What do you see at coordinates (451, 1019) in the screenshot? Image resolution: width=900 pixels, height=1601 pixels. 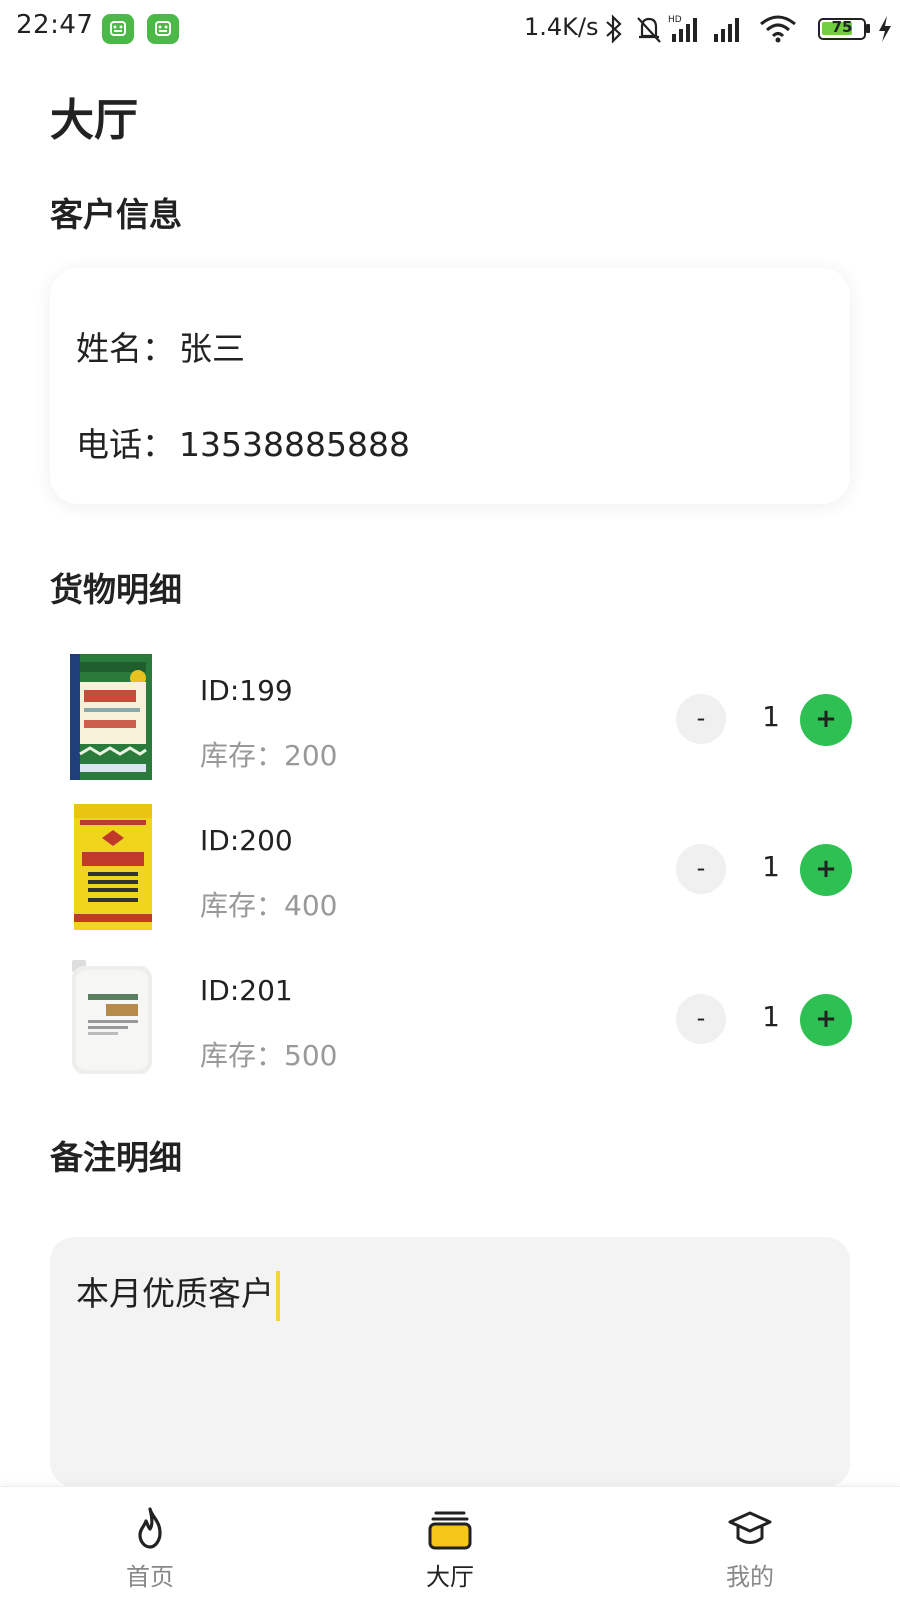 I see `list-item: ID:201 库存：500 - 1 +` at bounding box center [451, 1019].